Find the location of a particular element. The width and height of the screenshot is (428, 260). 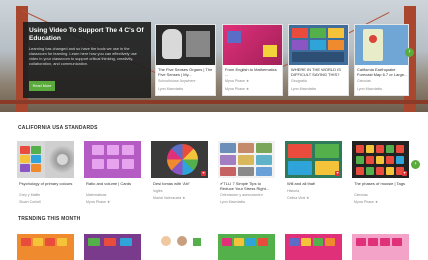

card-title: Will and all that! is located at coordinates (301, 183).